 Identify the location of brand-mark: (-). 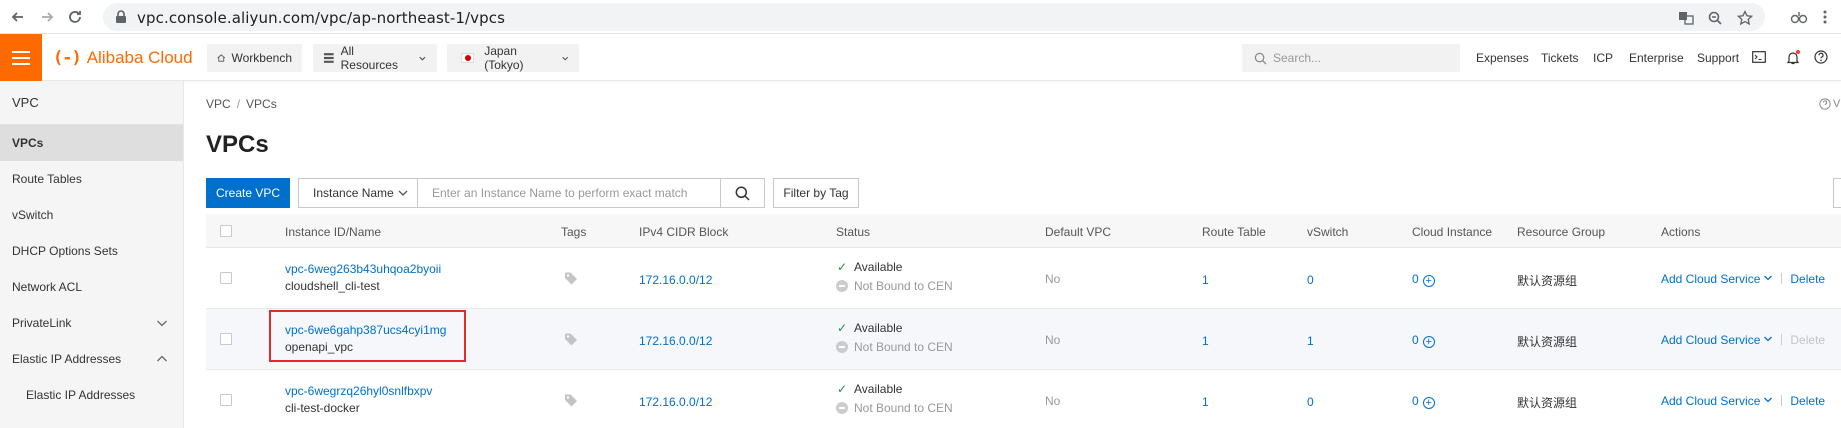
(67, 58).